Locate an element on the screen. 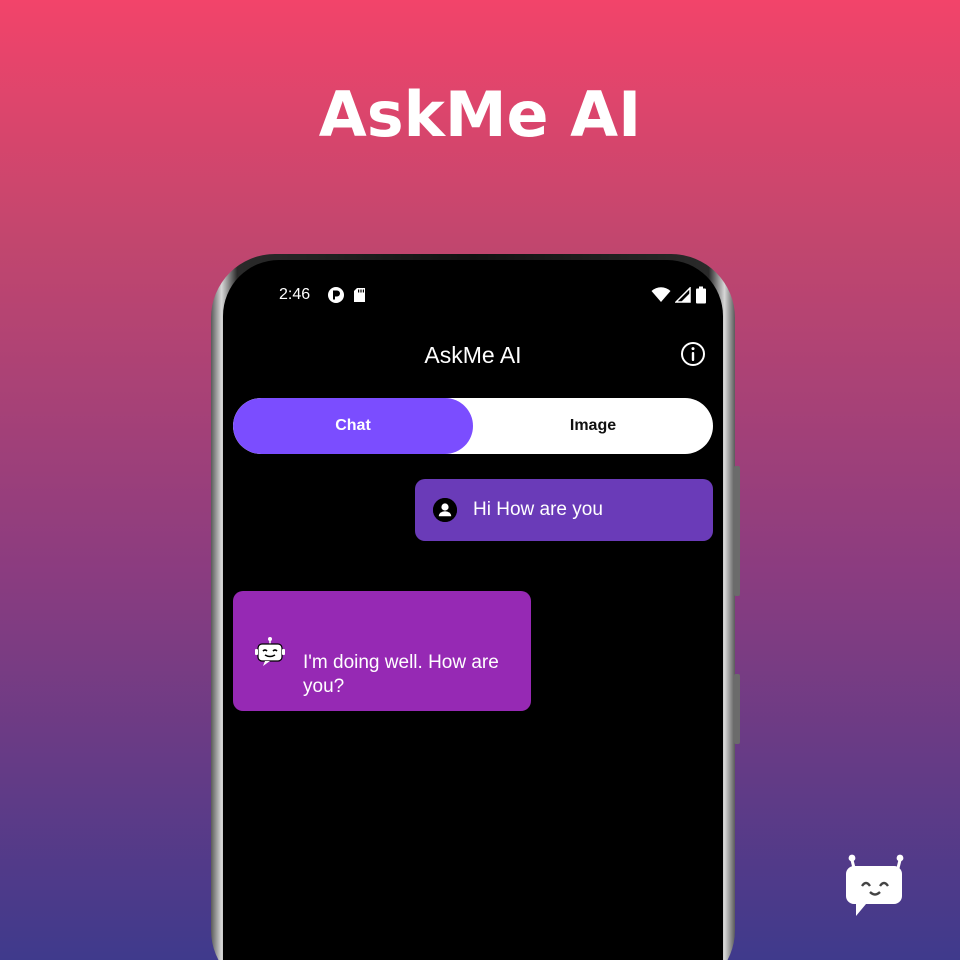 The height and width of the screenshot is (960, 960). user-avatar-icon is located at coordinates (445, 510).